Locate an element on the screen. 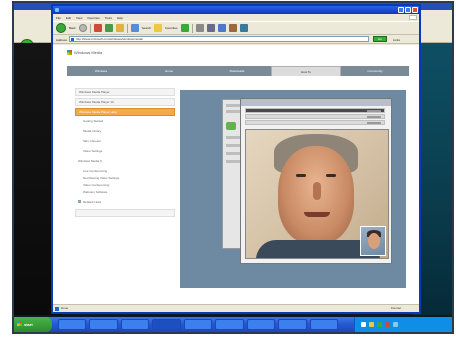 This screenshot has height=345, width=456. tray-alert-icon is located at coordinates (387, 324).